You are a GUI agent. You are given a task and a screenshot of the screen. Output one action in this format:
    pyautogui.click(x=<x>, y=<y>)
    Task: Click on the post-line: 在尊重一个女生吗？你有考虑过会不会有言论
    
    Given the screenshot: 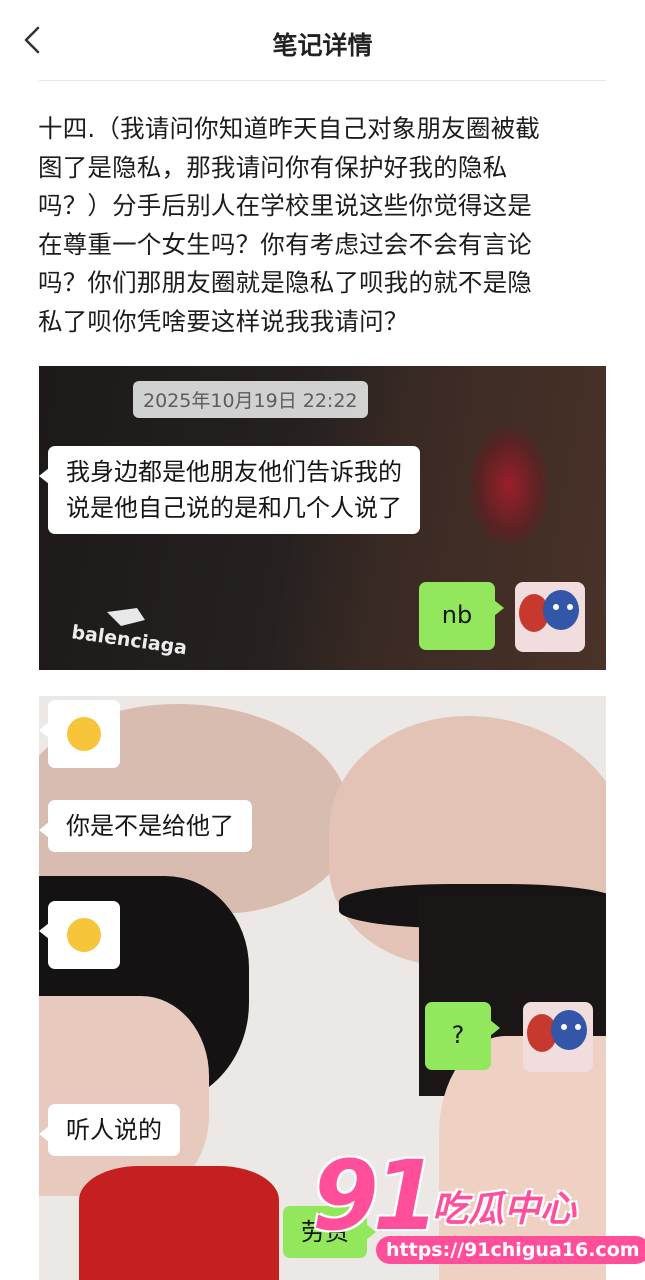 What is the action you would take?
    pyautogui.click(x=285, y=244)
    